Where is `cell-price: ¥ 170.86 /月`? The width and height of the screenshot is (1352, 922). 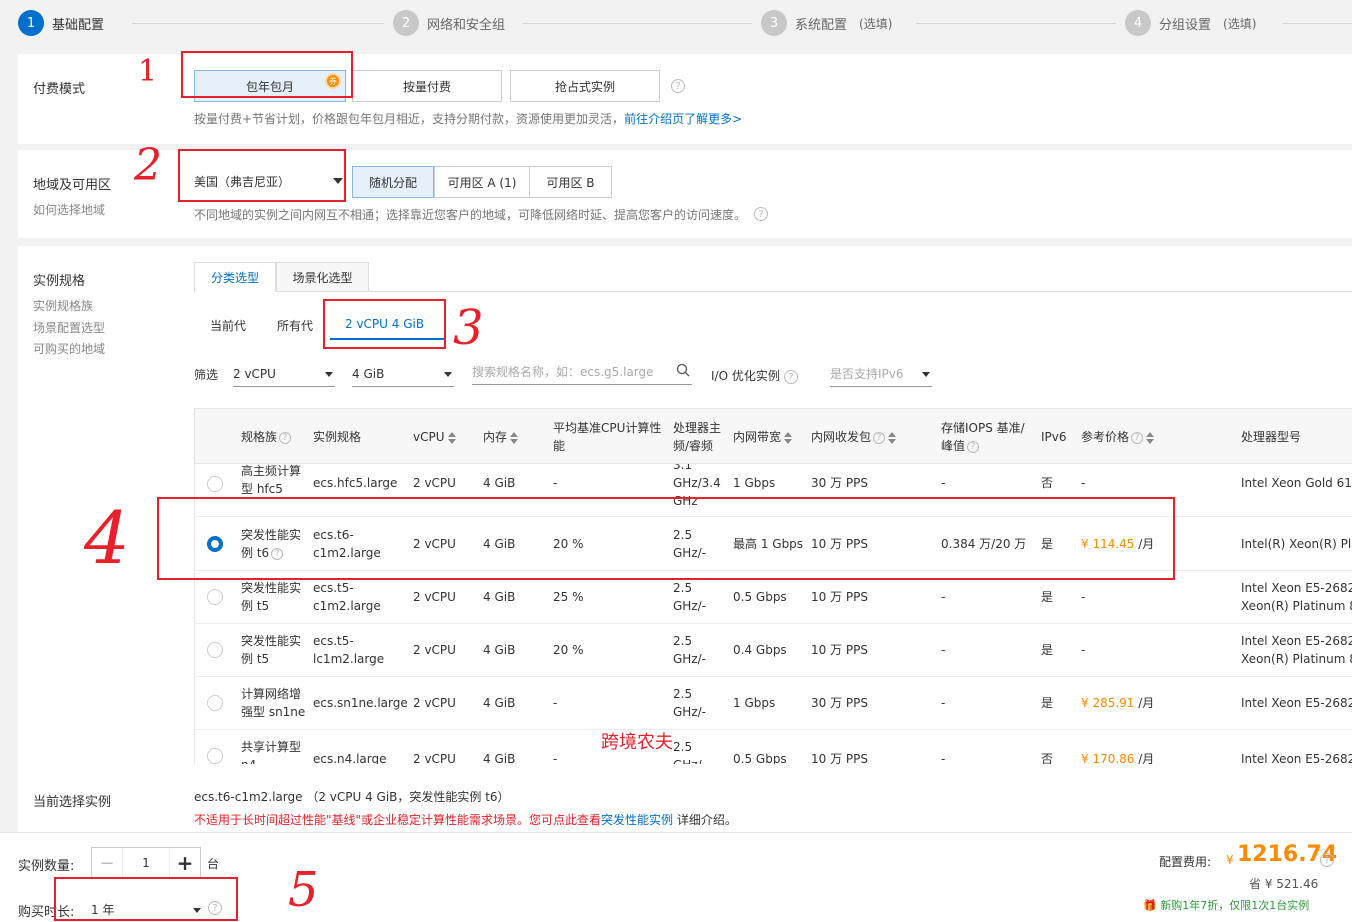 cell-price: ¥ 170.86 /月 is located at coordinates (1117, 757).